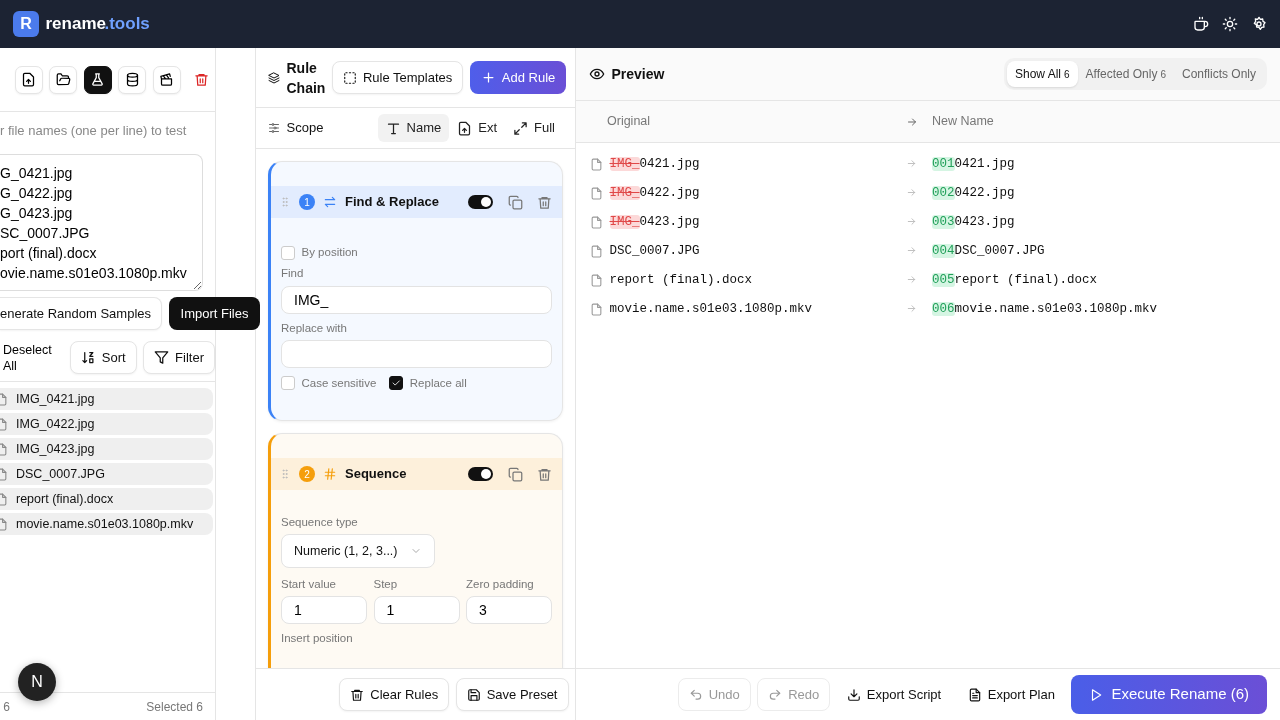  Describe the element at coordinates (274, 77) in the screenshot. I see `layers-icon` at that location.